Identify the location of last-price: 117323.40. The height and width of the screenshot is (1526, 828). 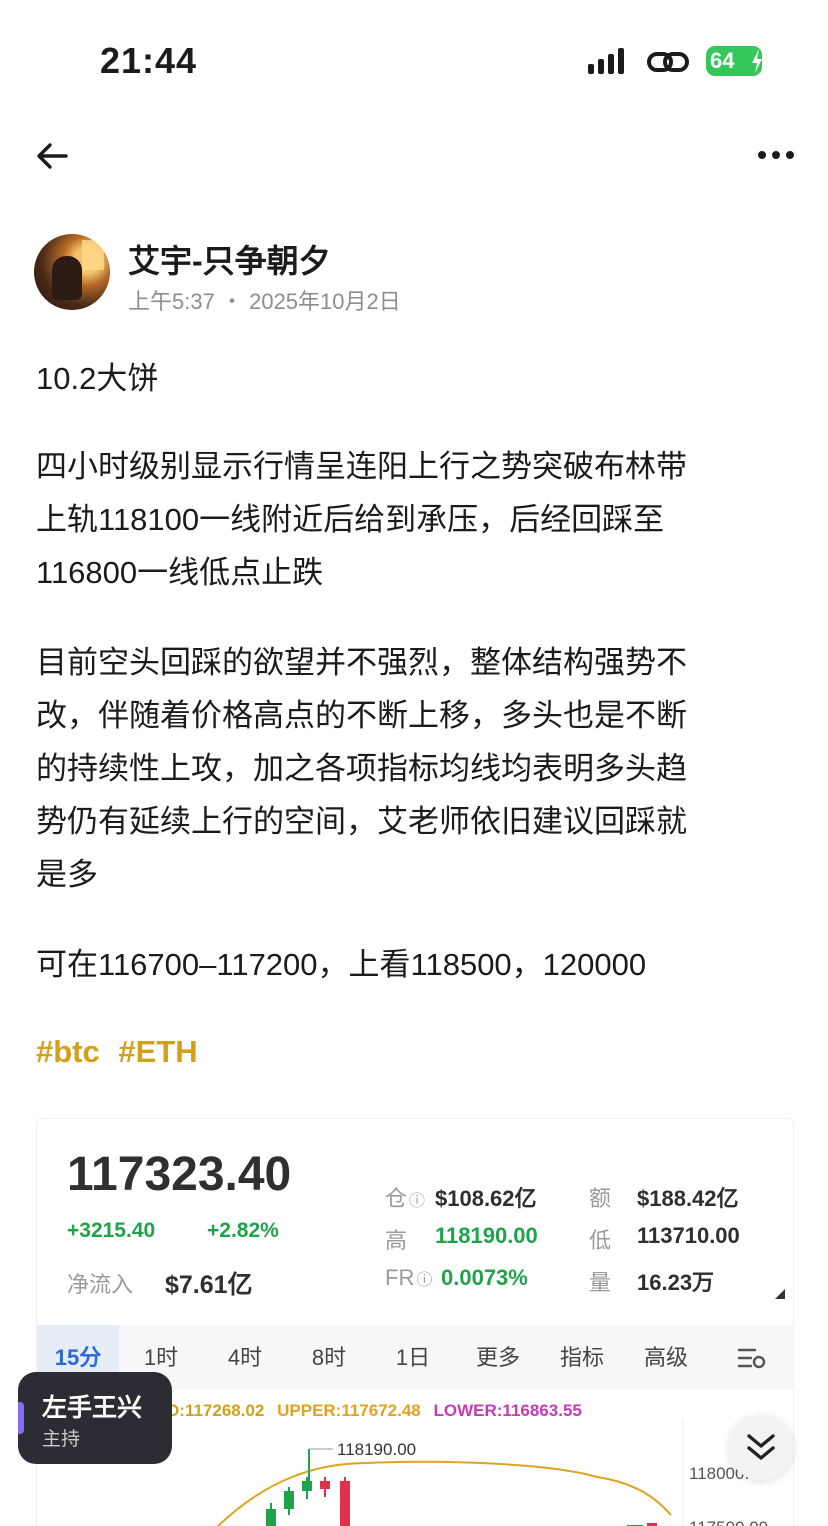
(179, 1174).